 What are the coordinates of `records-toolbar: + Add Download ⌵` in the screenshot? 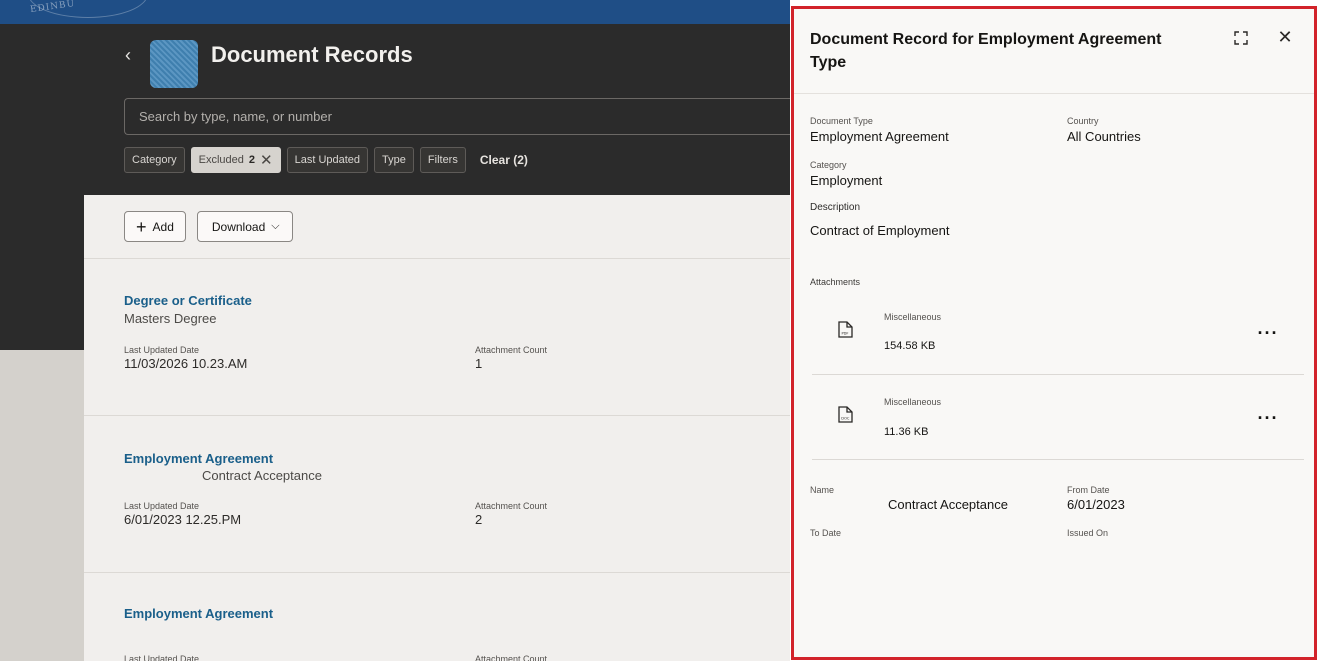 It's located at (208, 226).